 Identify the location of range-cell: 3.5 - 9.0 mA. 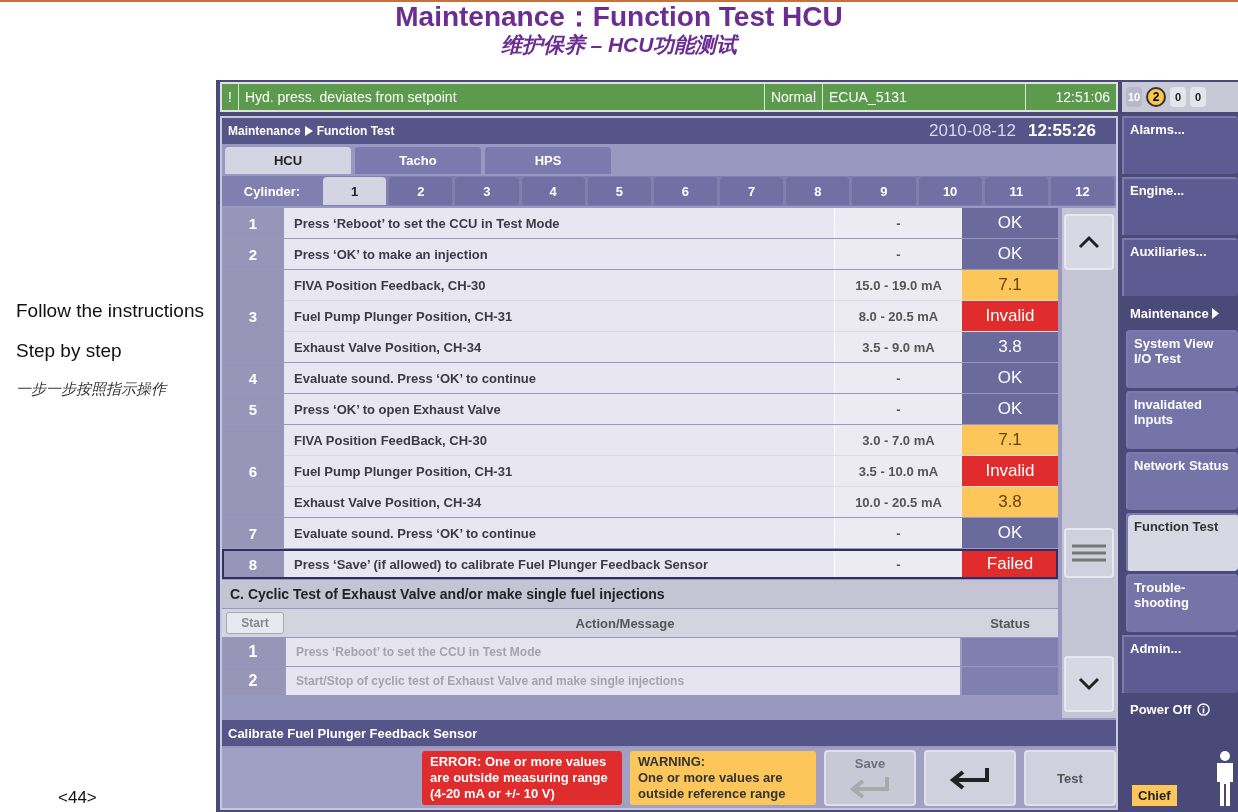
(898, 347).